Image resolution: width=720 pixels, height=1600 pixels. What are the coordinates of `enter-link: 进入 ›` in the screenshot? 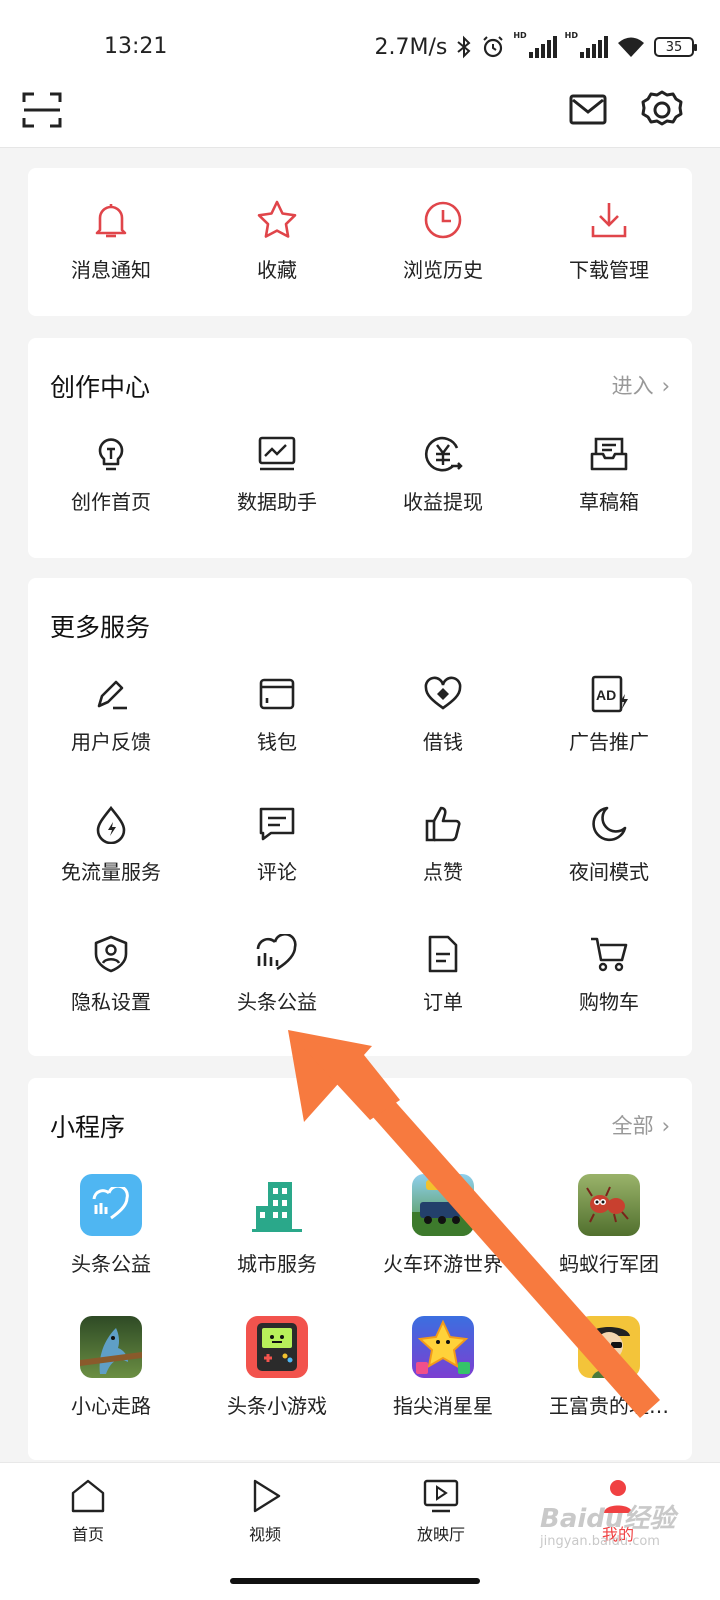 It's located at (641, 385).